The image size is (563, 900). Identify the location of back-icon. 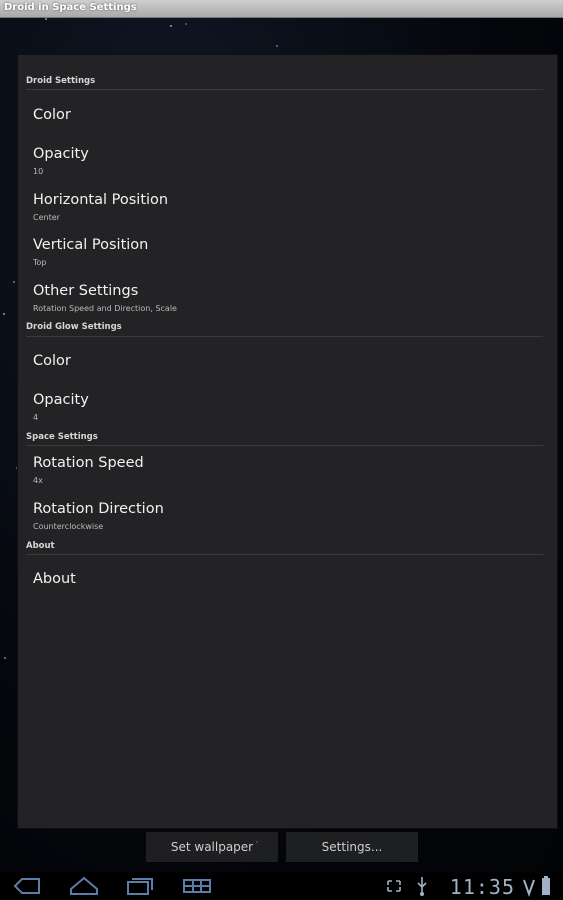
(27, 886).